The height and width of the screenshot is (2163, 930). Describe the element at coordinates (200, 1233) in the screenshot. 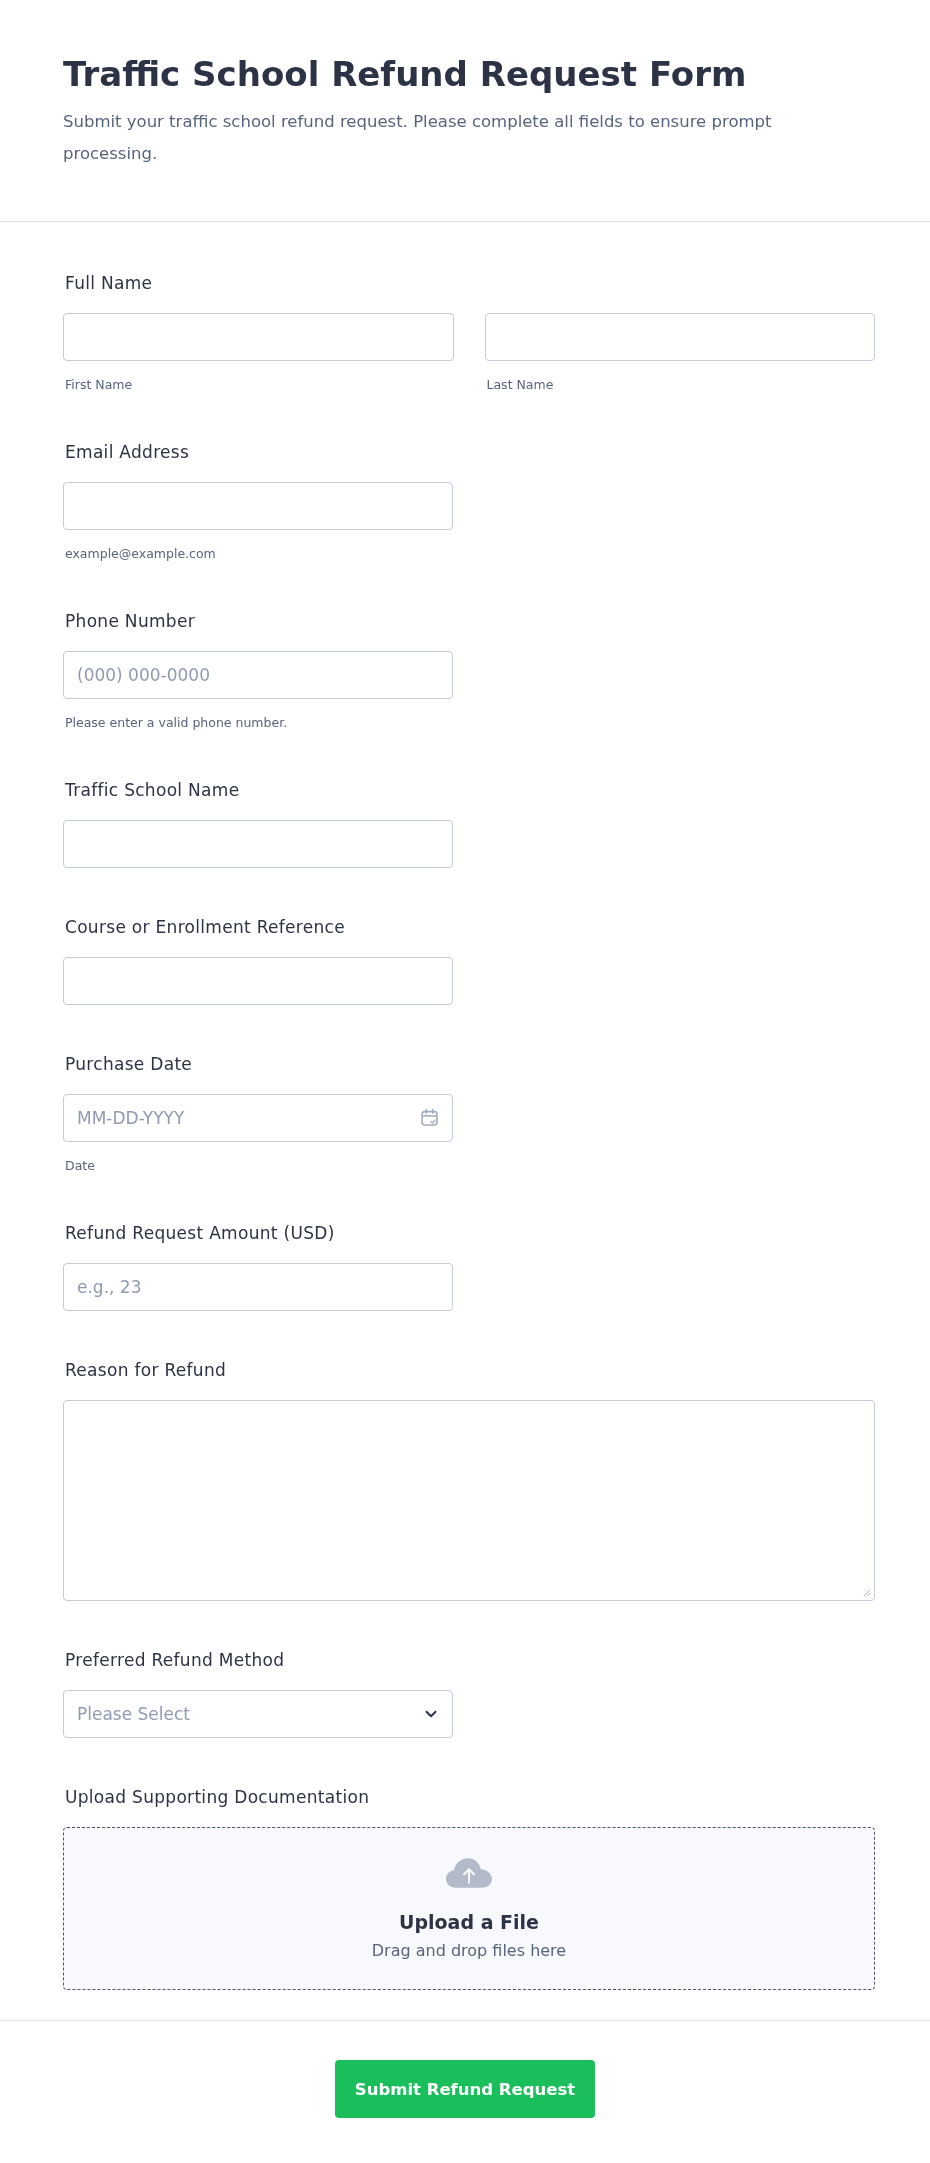

I see `field-label: Refund Request Amount (USD)` at that location.